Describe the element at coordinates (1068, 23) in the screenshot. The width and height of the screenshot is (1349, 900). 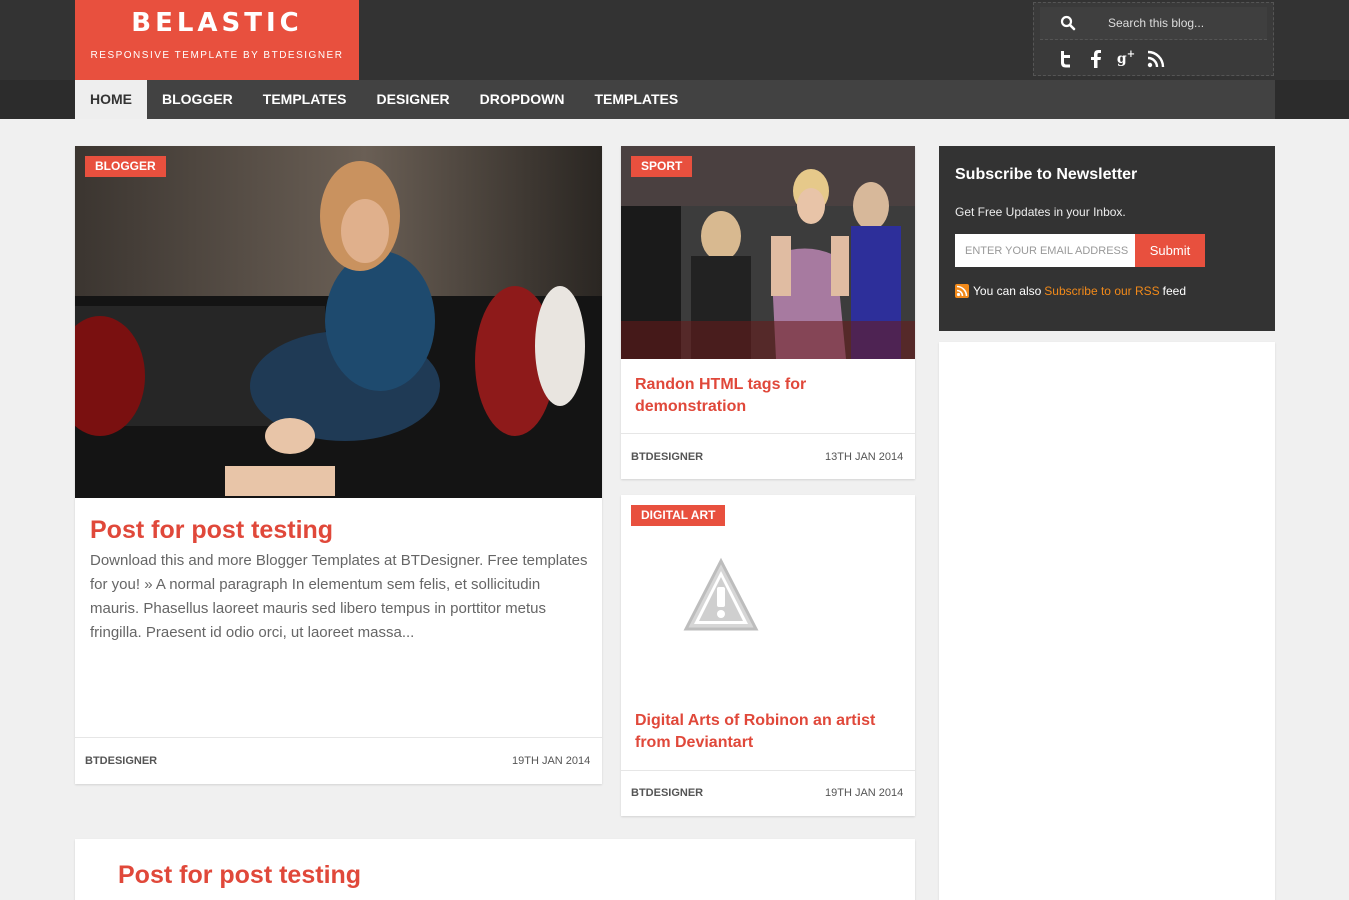
I see `search-icon` at that location.